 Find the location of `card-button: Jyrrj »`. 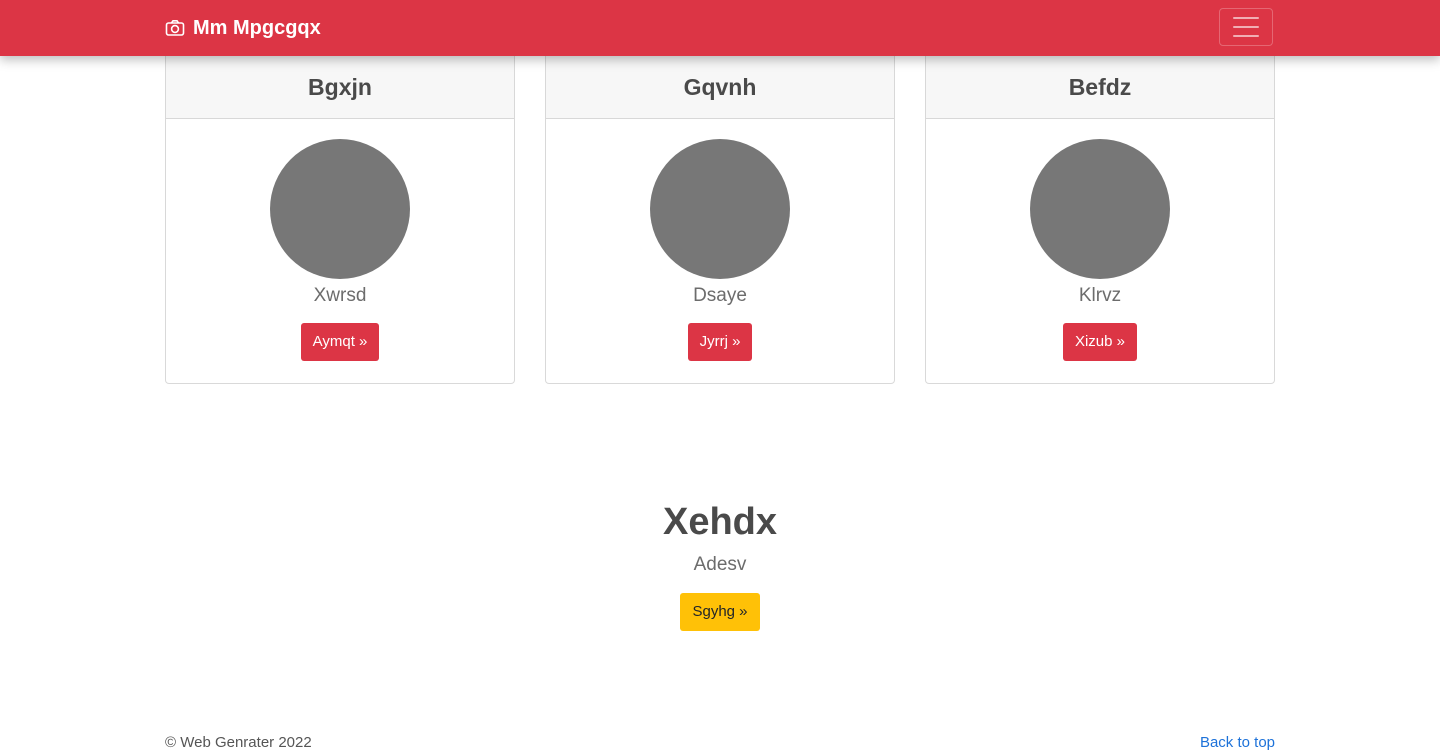

card-button: Jyrrj » is located at coordinates (720, 342).